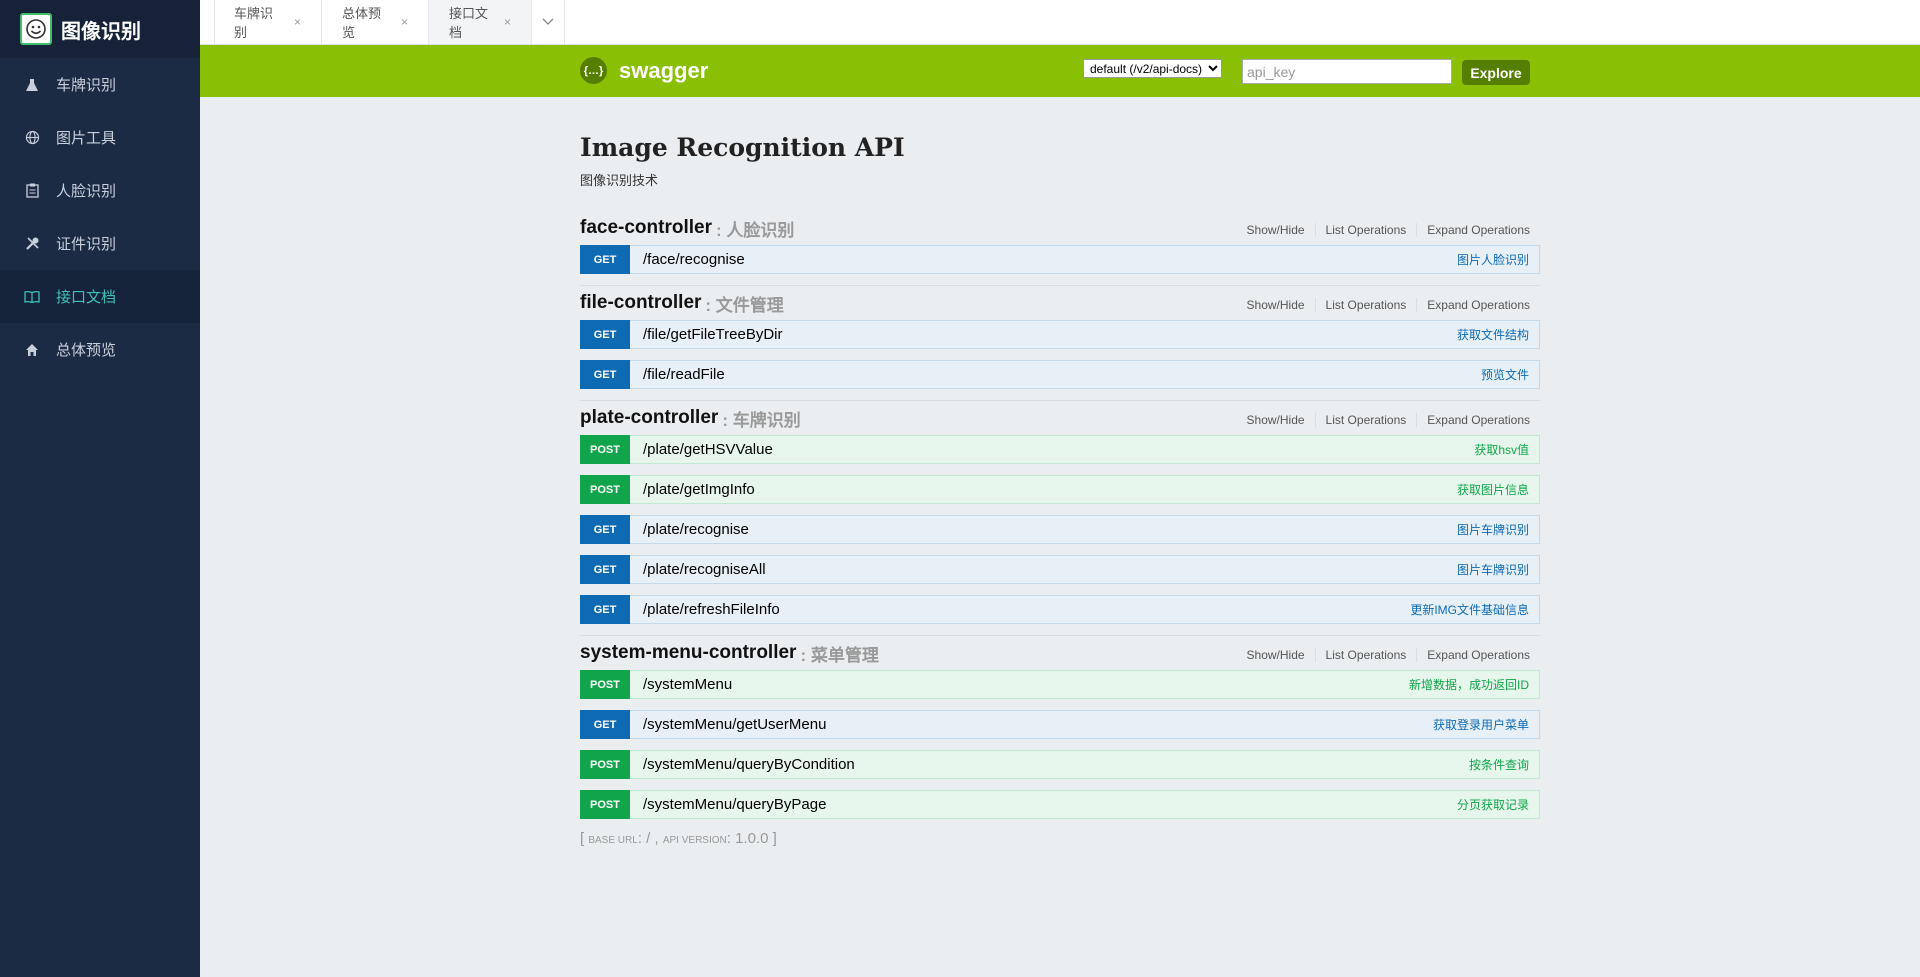  What do you see at coordinates (644, 70) in the screenshot?
I see `swagger-logo: {…} swagger` at bounding box center [644, 70].